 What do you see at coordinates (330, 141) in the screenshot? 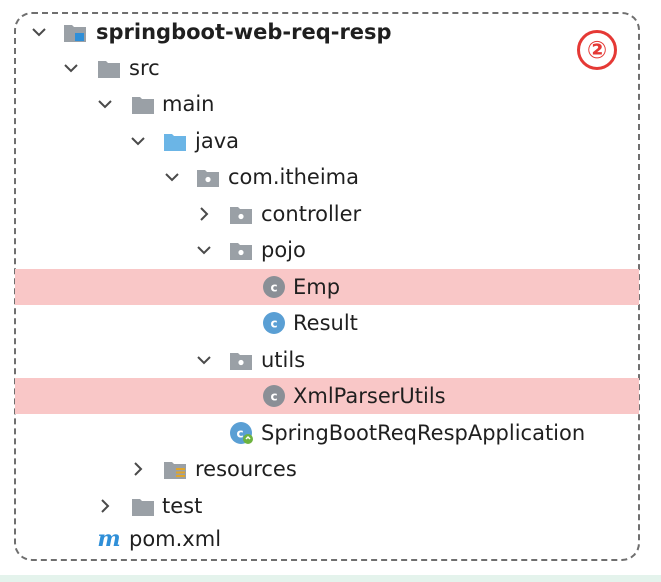
I see `tree-item-java: java` at bounding box center [330, 141].